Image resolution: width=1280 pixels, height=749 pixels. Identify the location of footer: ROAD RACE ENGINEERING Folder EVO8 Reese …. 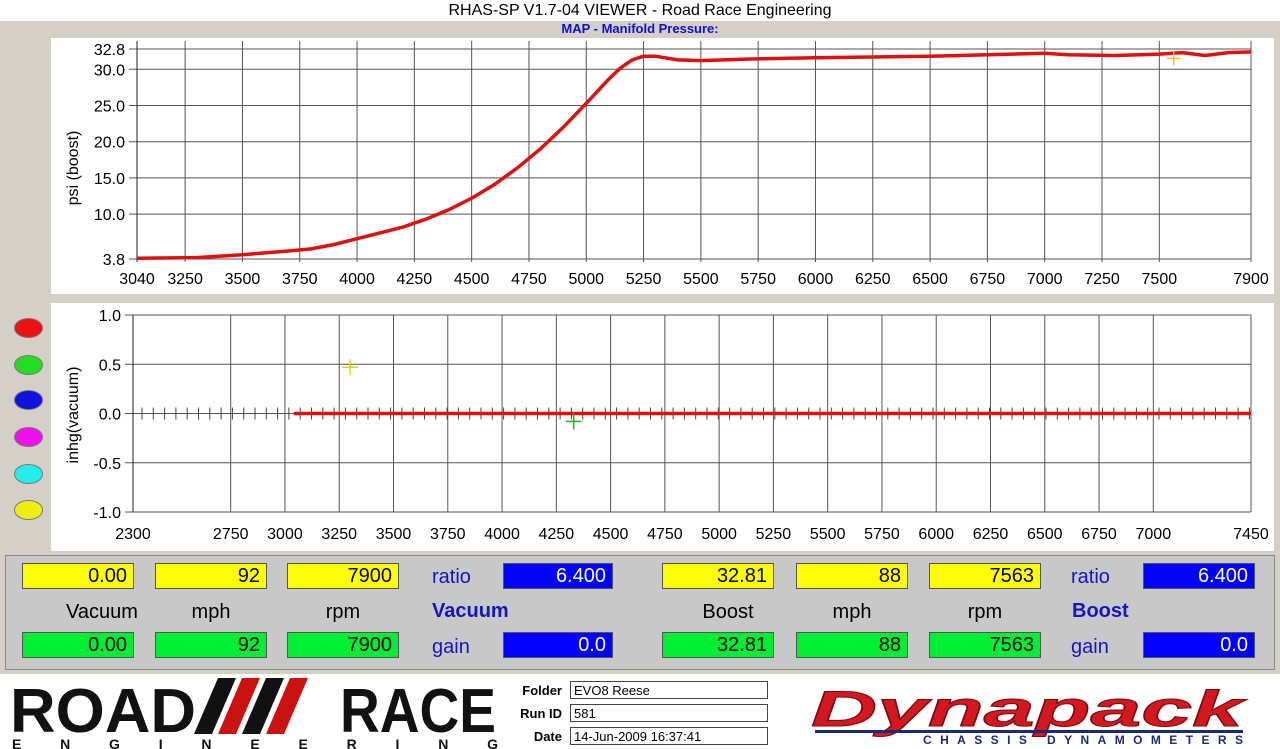
(640, 711).